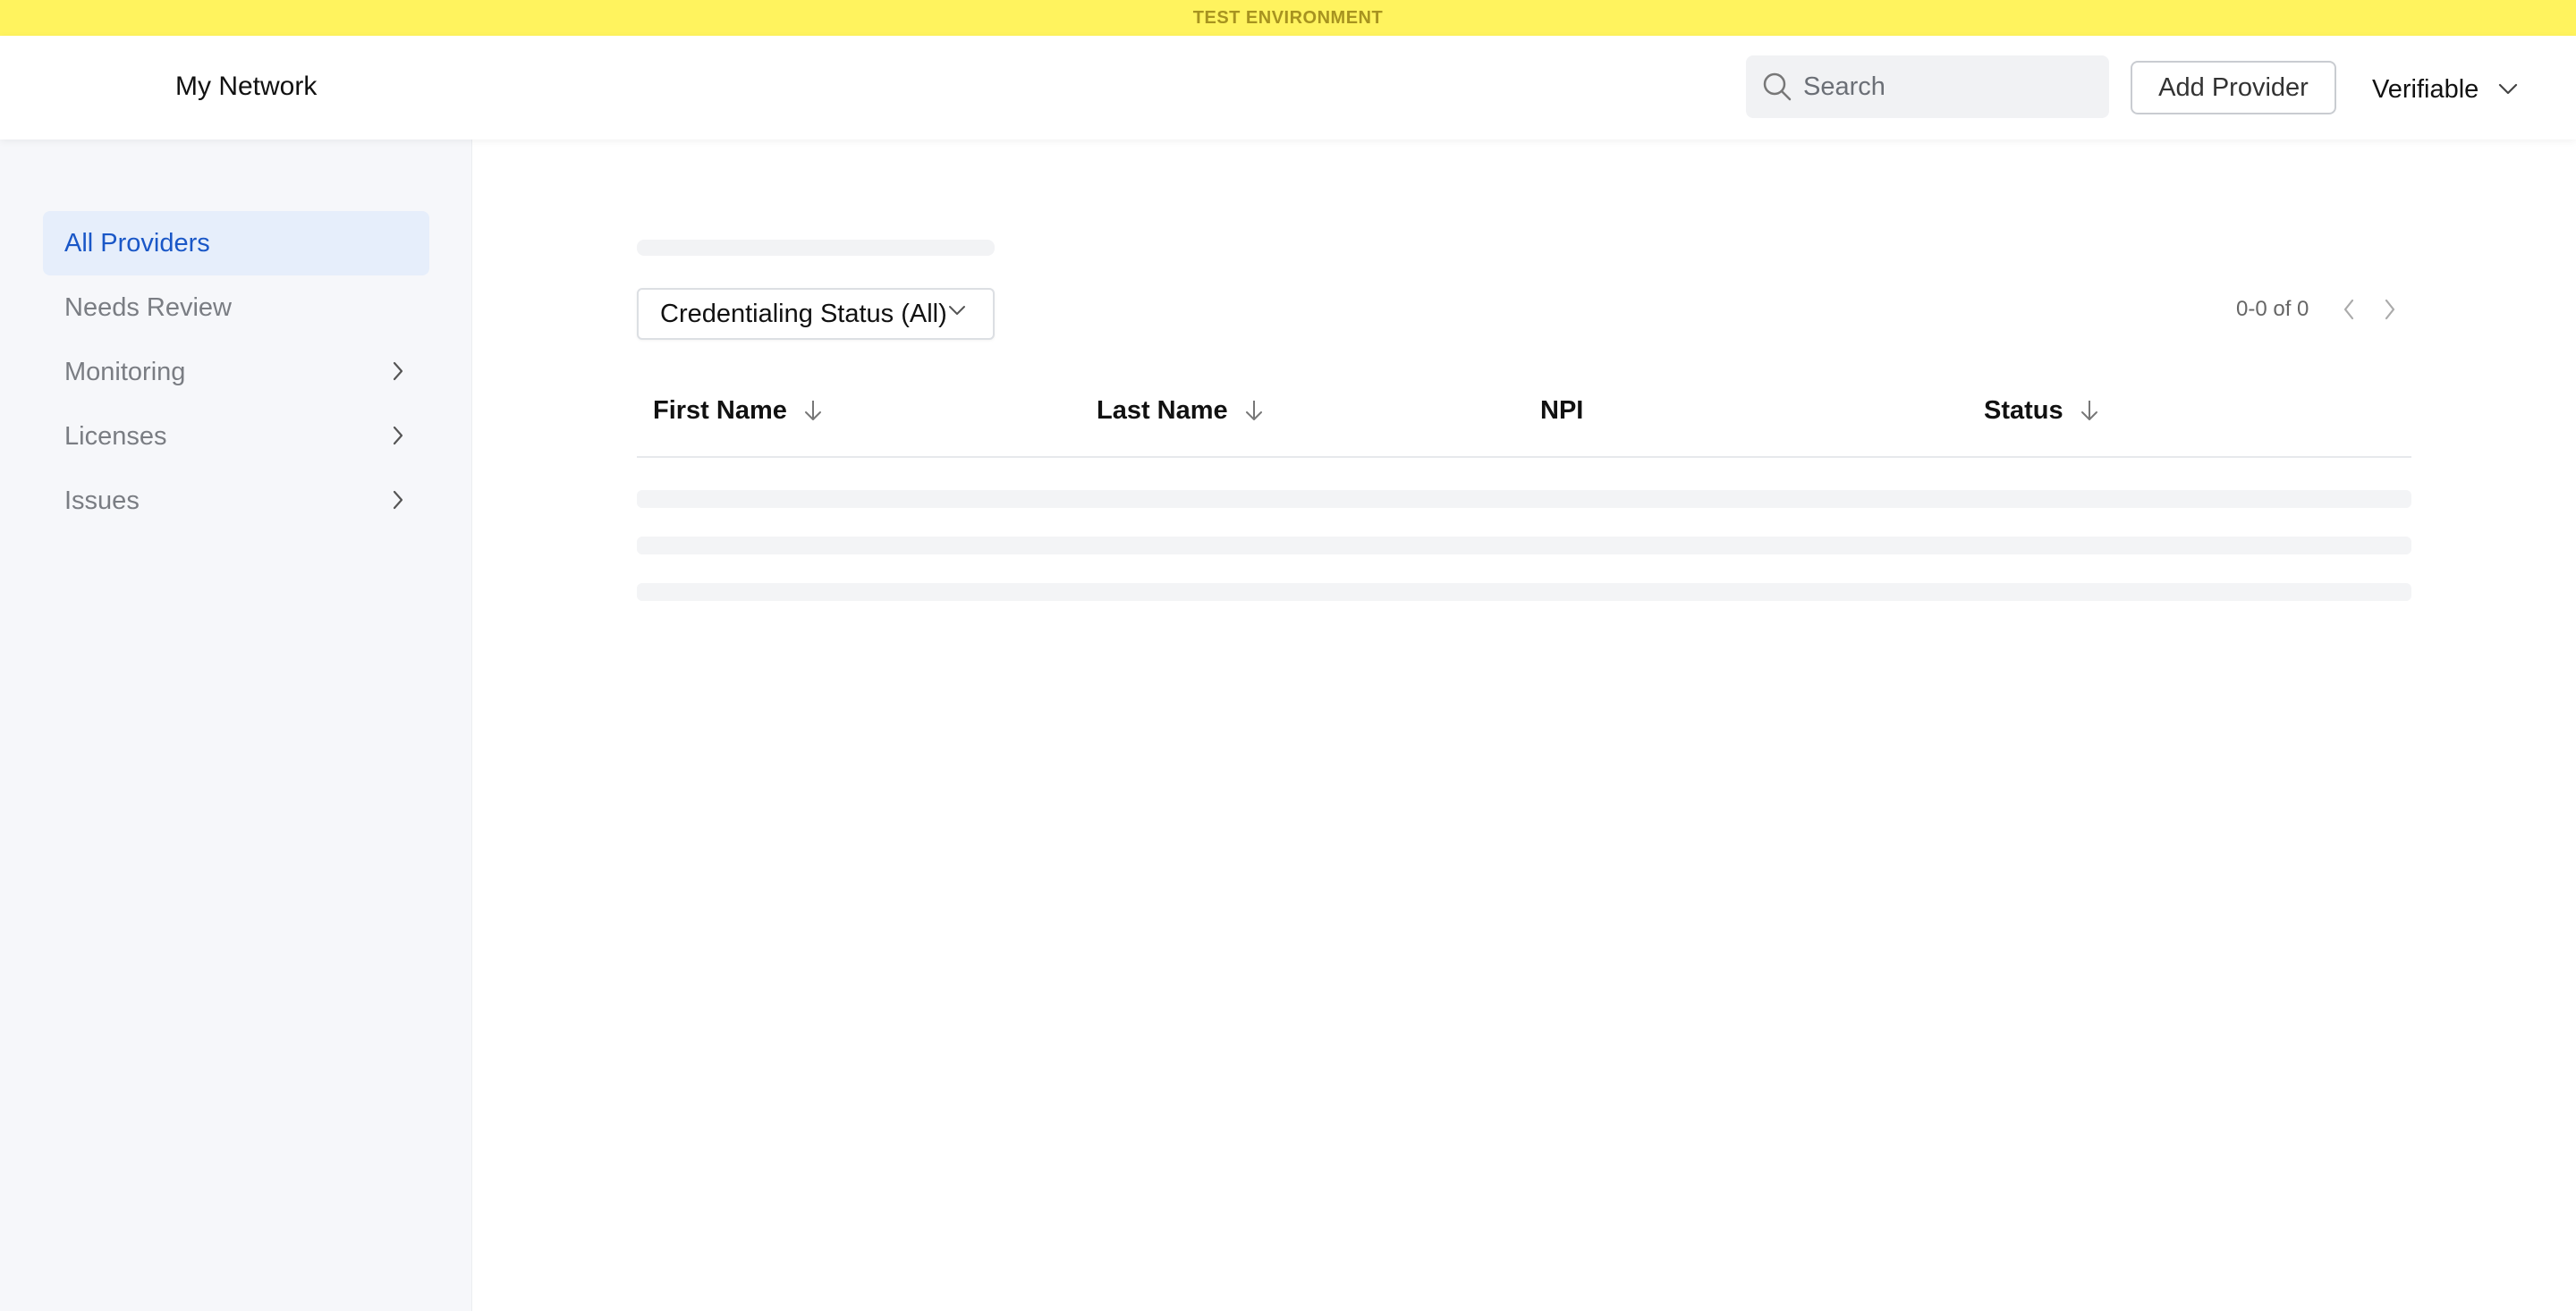 The width and height of the screenshot is (2576, 1311). I want to click on sidebar-item-label: Needs Review, so click(148, 307).